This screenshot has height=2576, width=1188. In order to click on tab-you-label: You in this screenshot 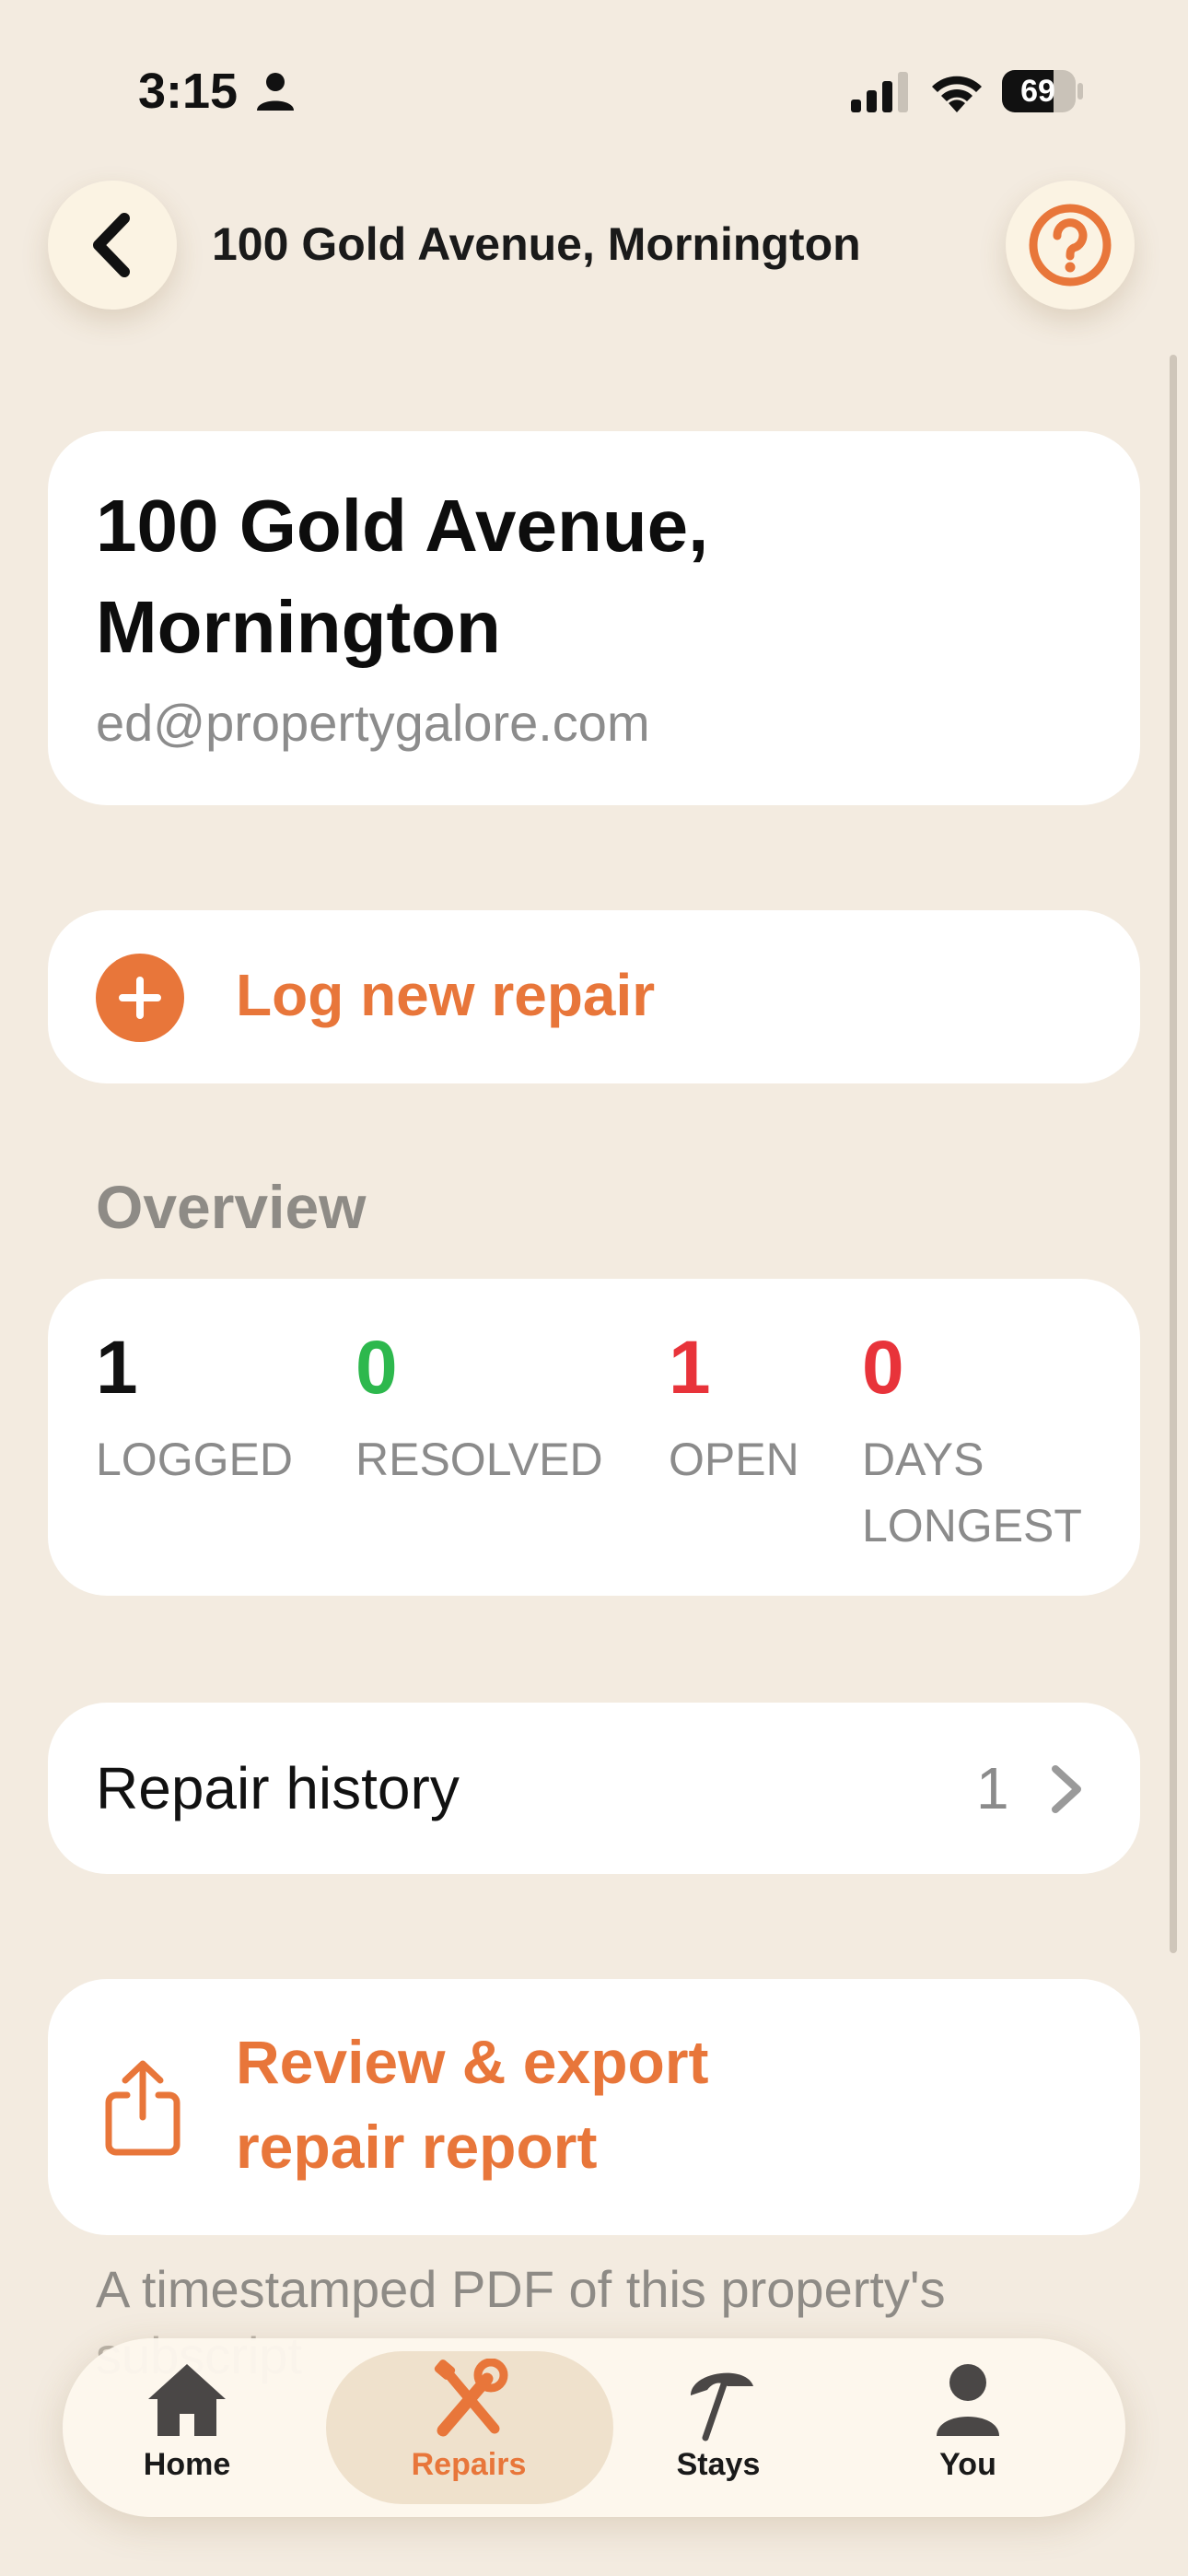, I will do `click(967, 2464)`.